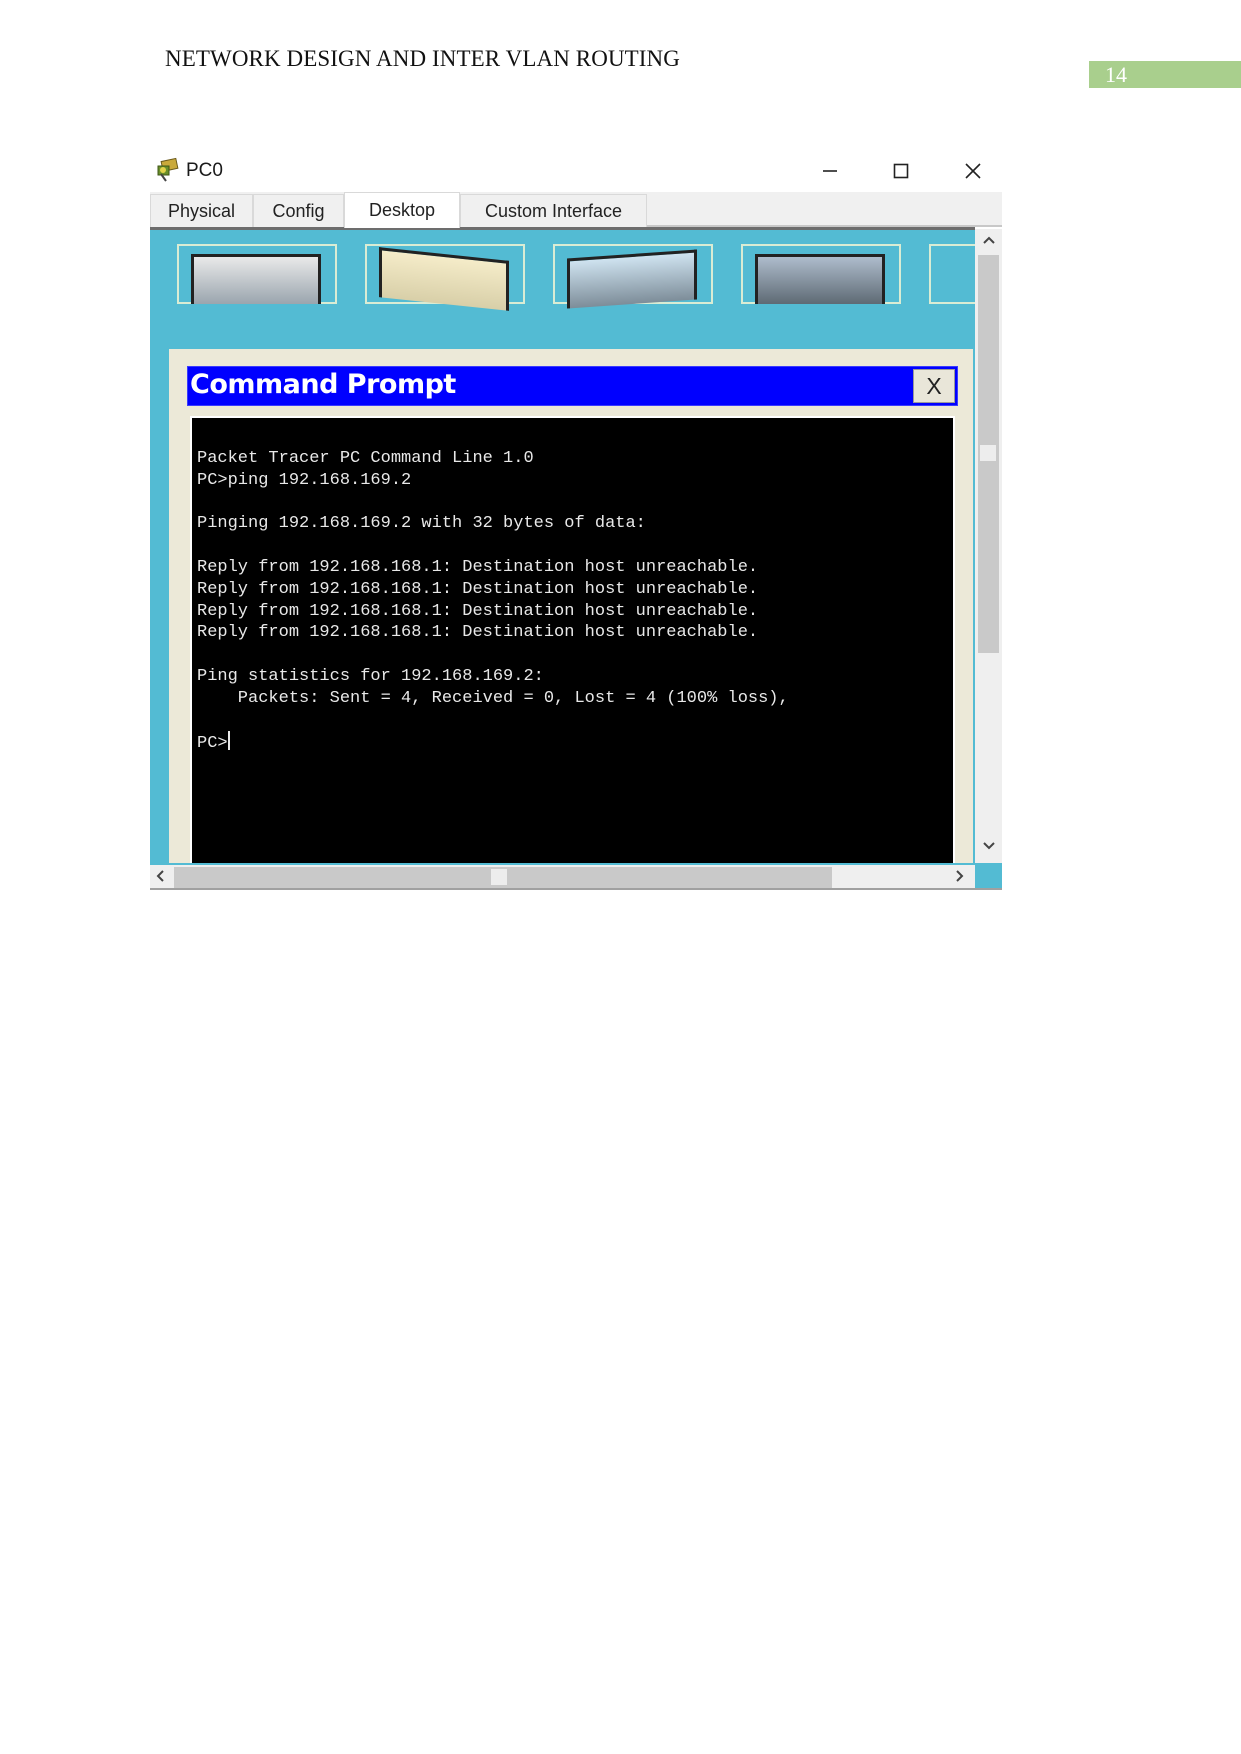 The height and width of the screenshot is (1754, 1241). I want to click on horizontal-scroll-thumb, so click(499, 877).